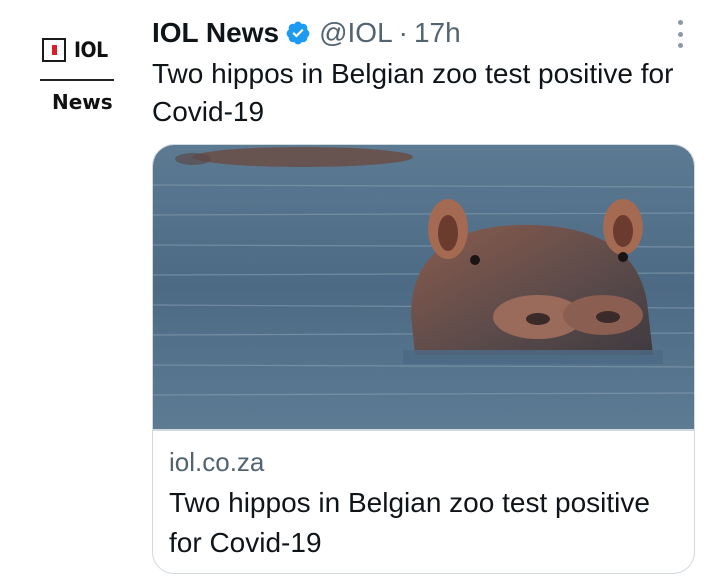 The height and width of the screenshot is (586, 720). Describe the element at coordinates (91, 50) in the screenshot. I see `logo-text: IOL` at that location.